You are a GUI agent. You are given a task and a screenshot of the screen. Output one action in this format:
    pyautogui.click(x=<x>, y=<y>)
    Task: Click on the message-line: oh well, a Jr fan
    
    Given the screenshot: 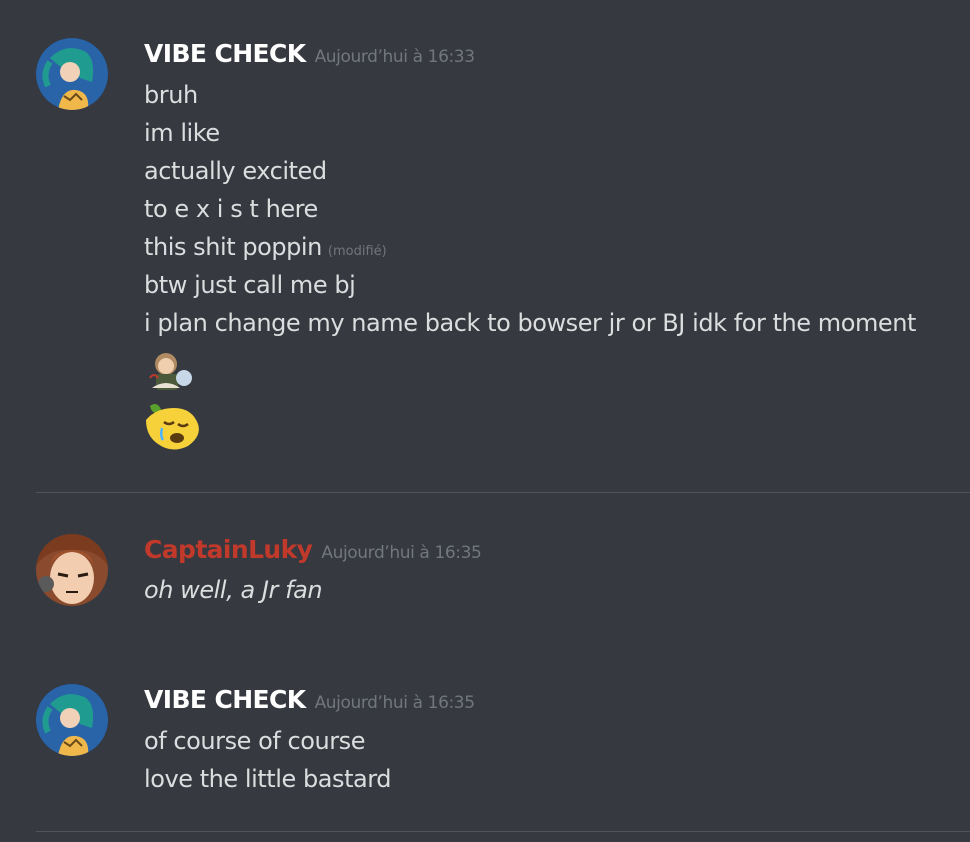 What is the action you would take?
    pyautogui.click(x=233, y=590)
    